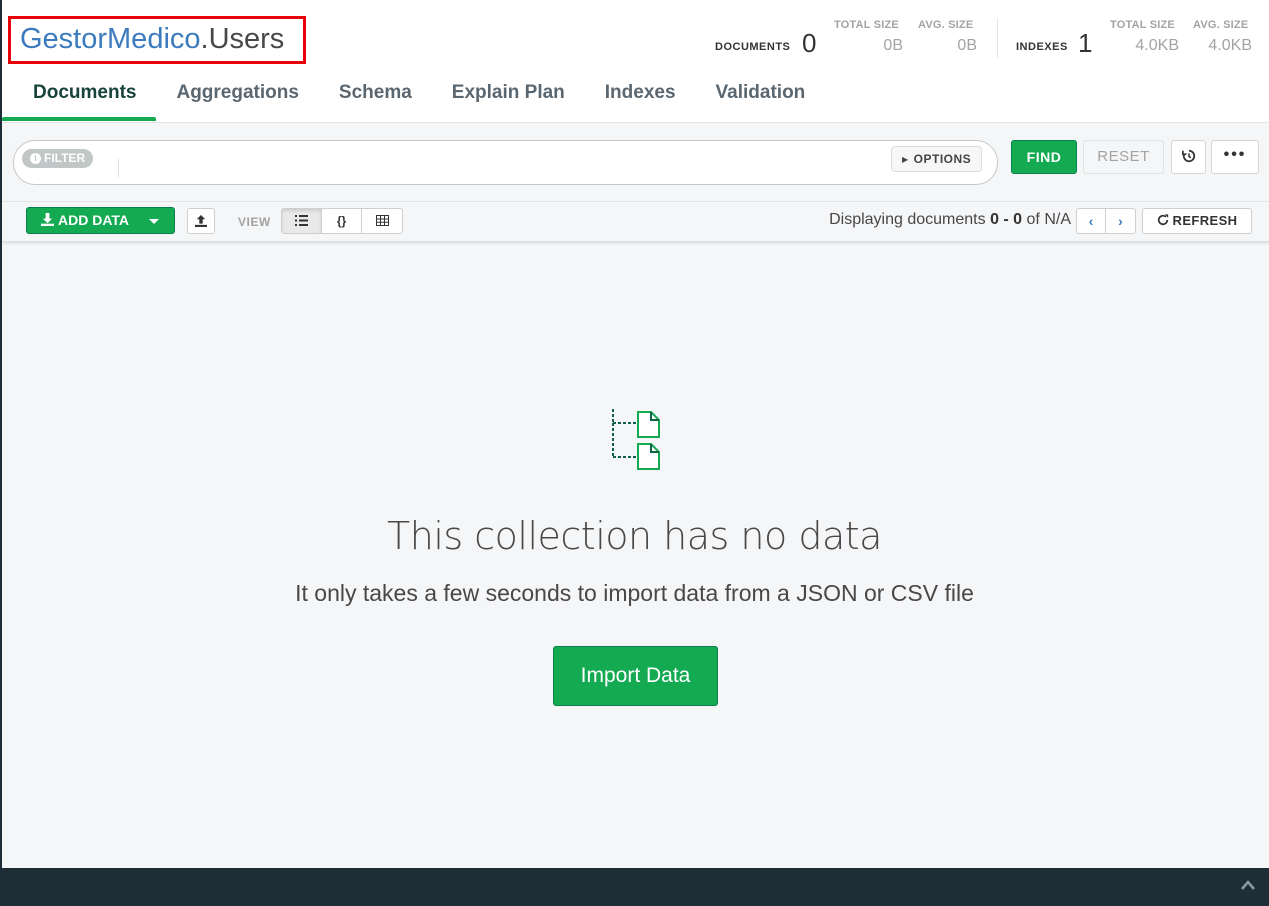  Describe the element at coordinates (237, 97) in the screenshot. I see `tab-aggregations: Aggregations` at that location.